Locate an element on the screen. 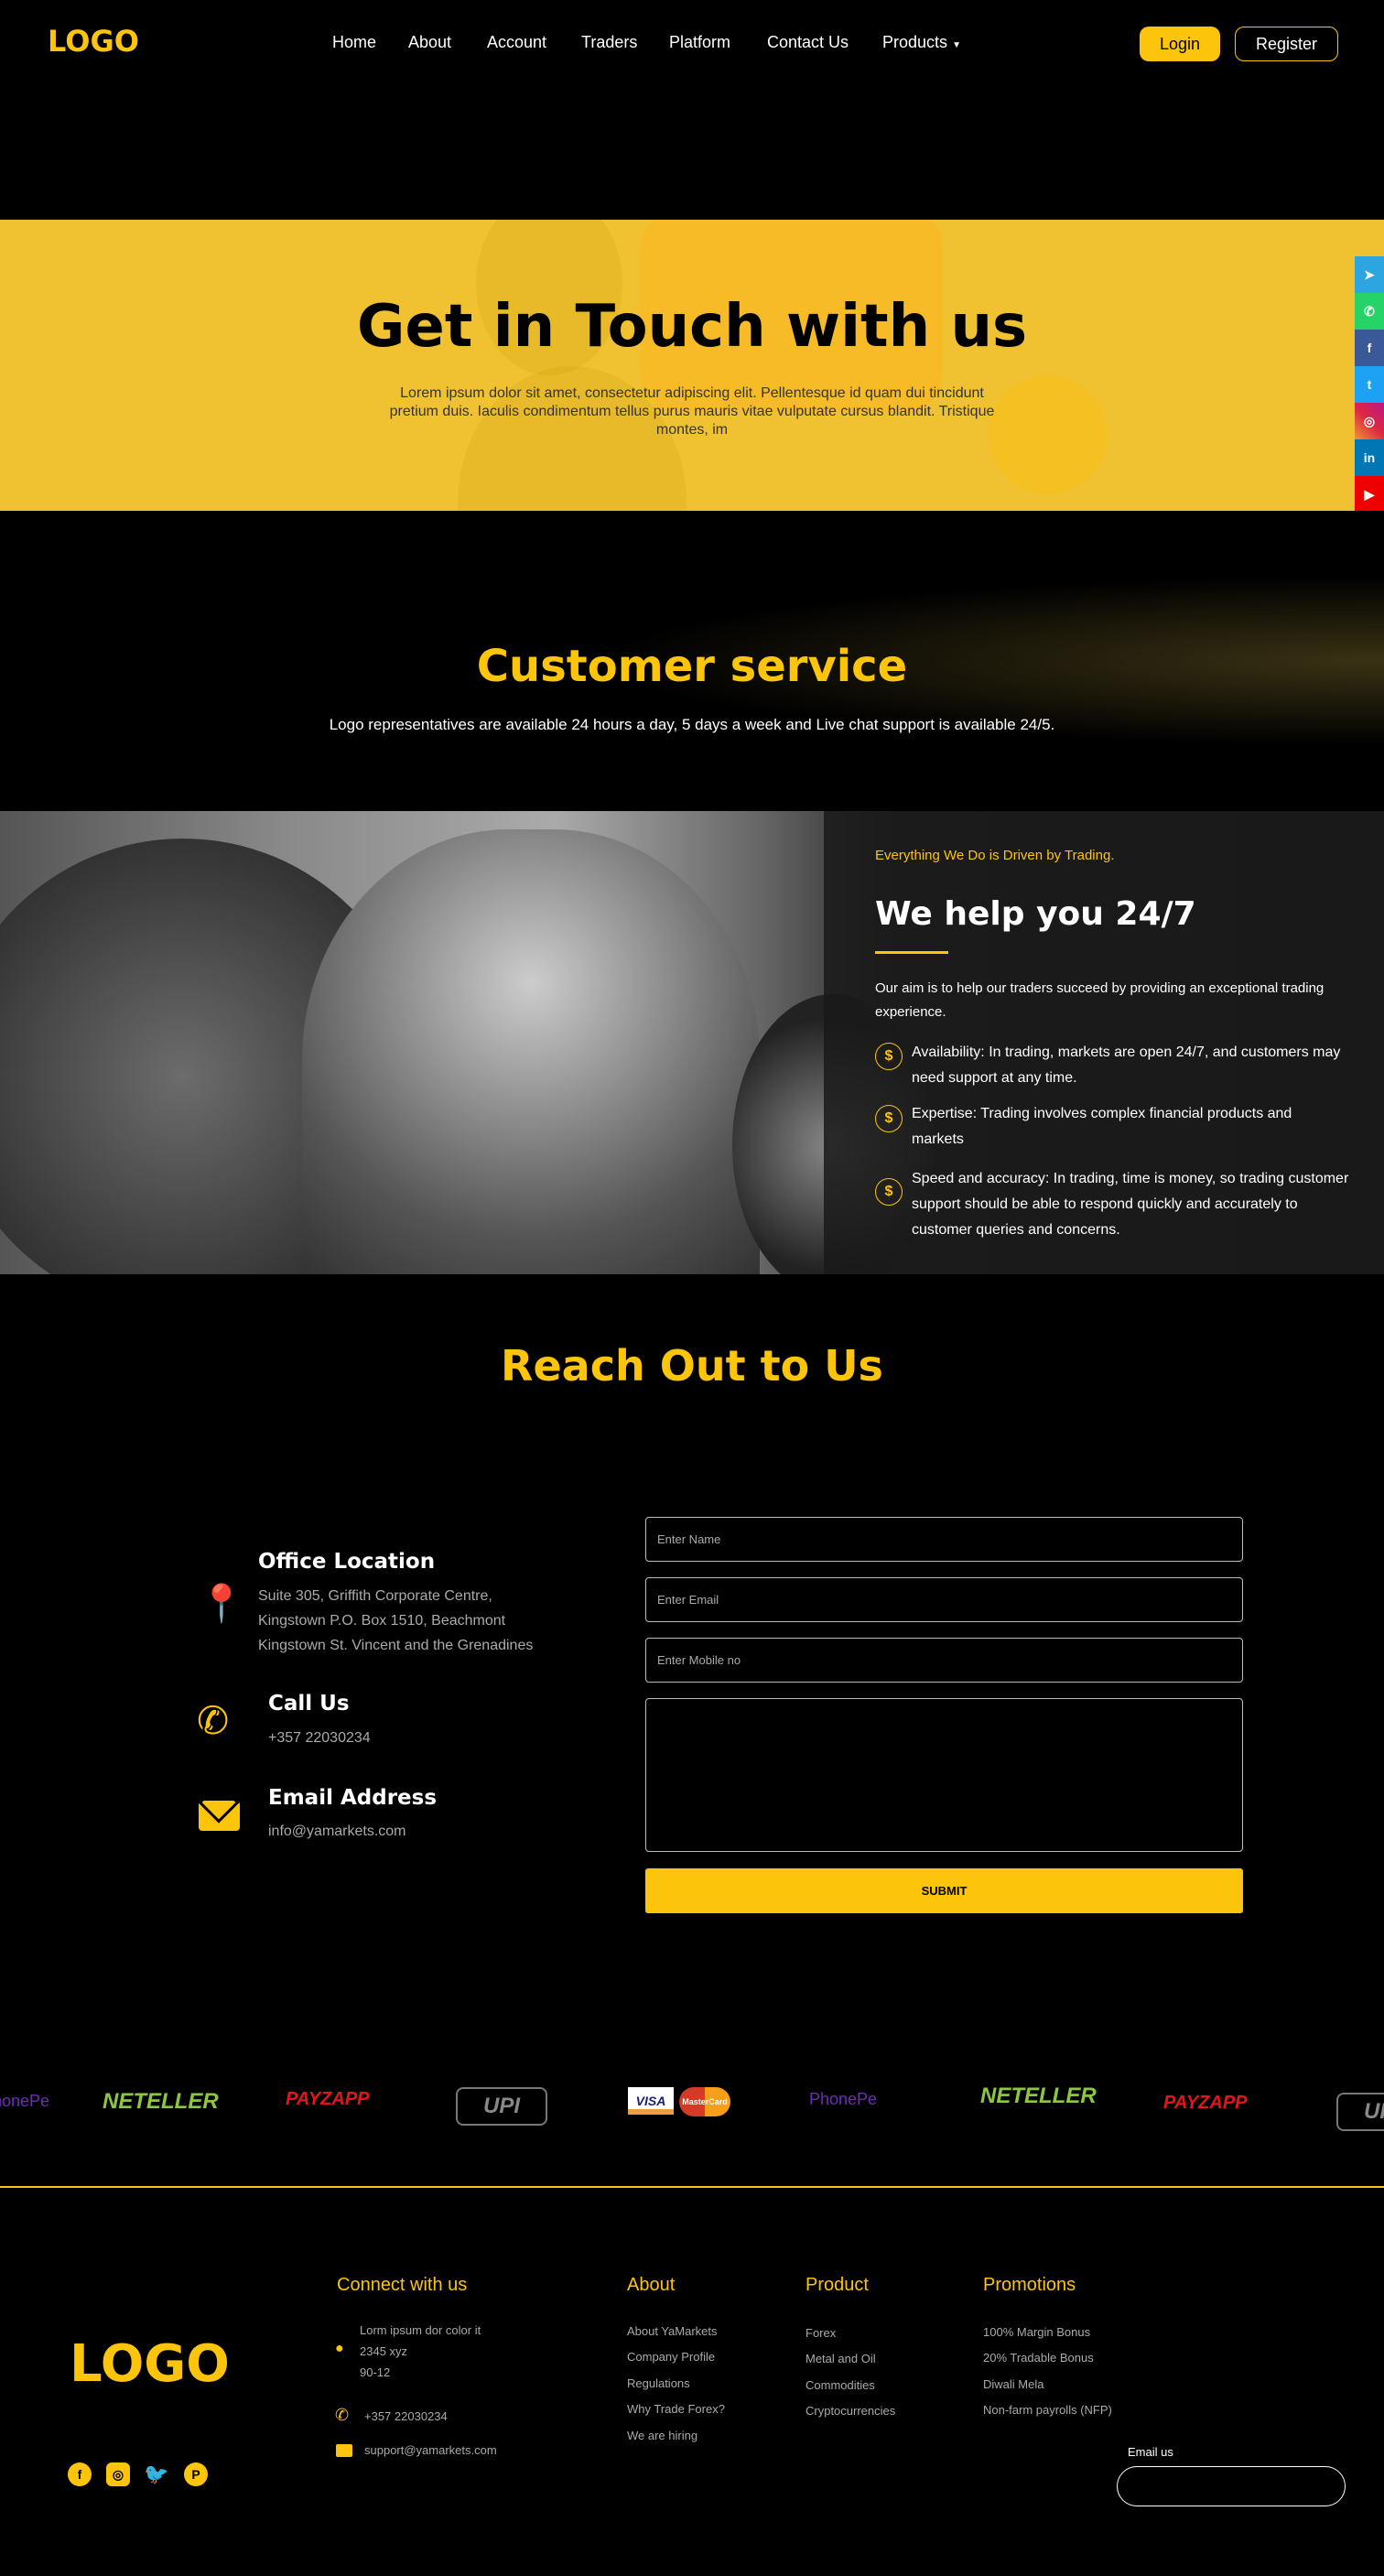  footer-link: 20% Tradable Bonus is located at coordinates (1038, 2358).